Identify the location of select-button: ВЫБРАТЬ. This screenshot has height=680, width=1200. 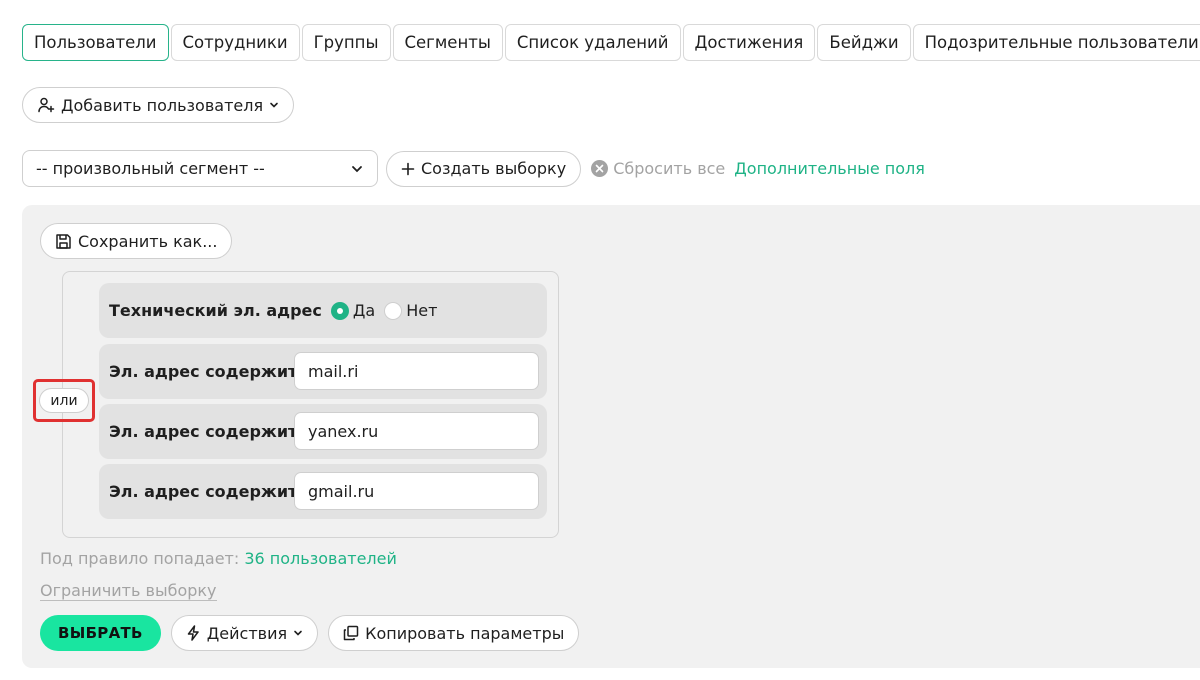
(100, 633).